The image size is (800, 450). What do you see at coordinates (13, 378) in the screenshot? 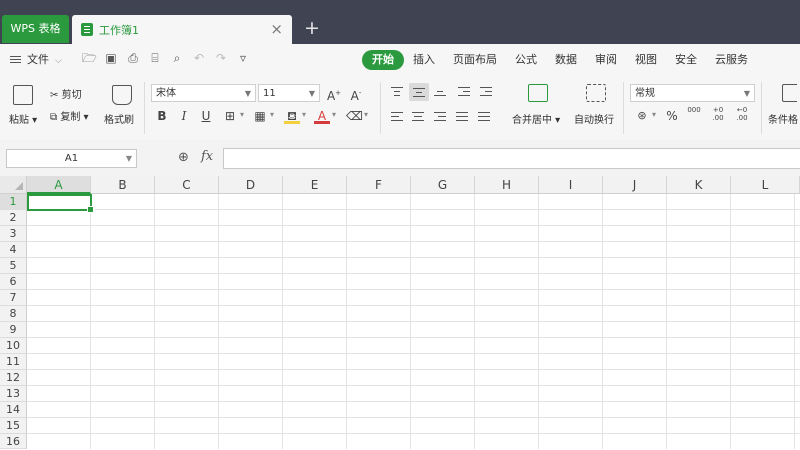
I see `row-header: 12` at bounding box center [13, 378].